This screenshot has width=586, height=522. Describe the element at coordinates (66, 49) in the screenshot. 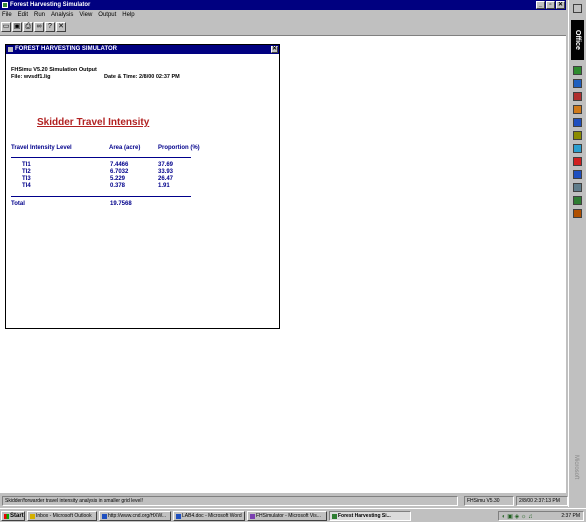

I see `output-window-title: FOREST HARVESTING SIMULATOR` at that location.